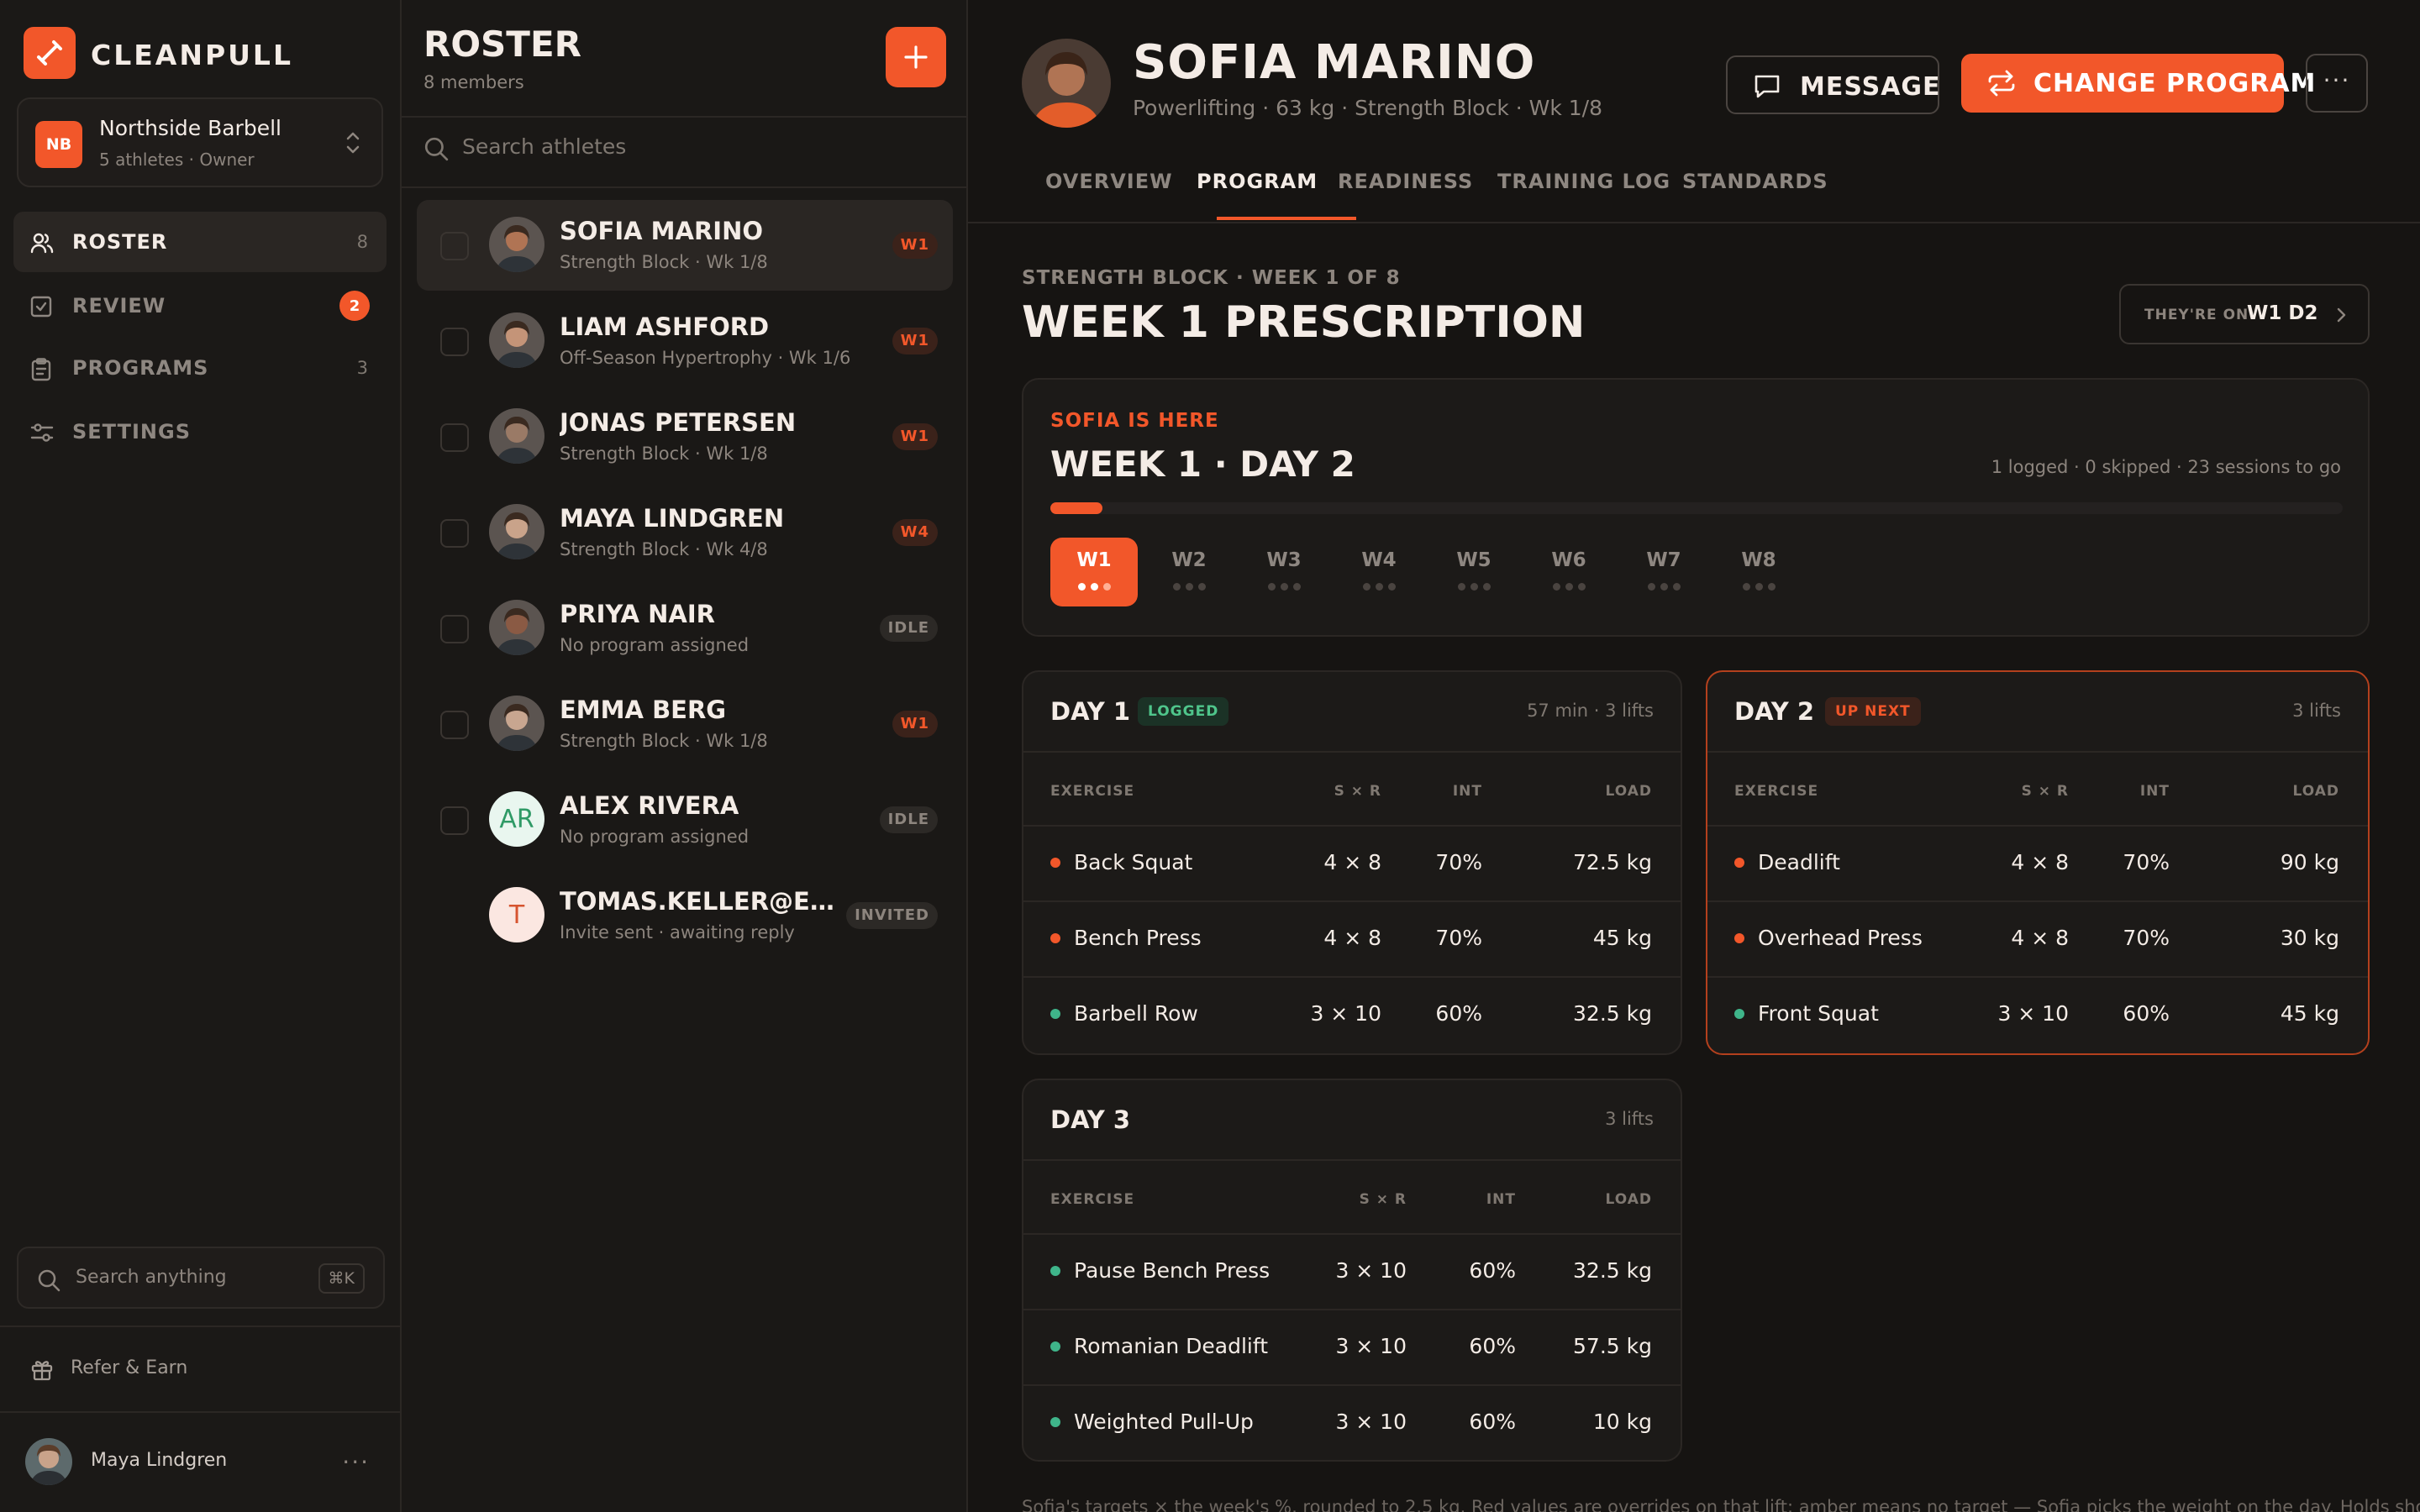 The image size is (2420, 1512). What do you see at coordinates (201, 1278) in the screenshot?
I see `global-search: Search anything ⌘K` at bounding box center [201, 1278].